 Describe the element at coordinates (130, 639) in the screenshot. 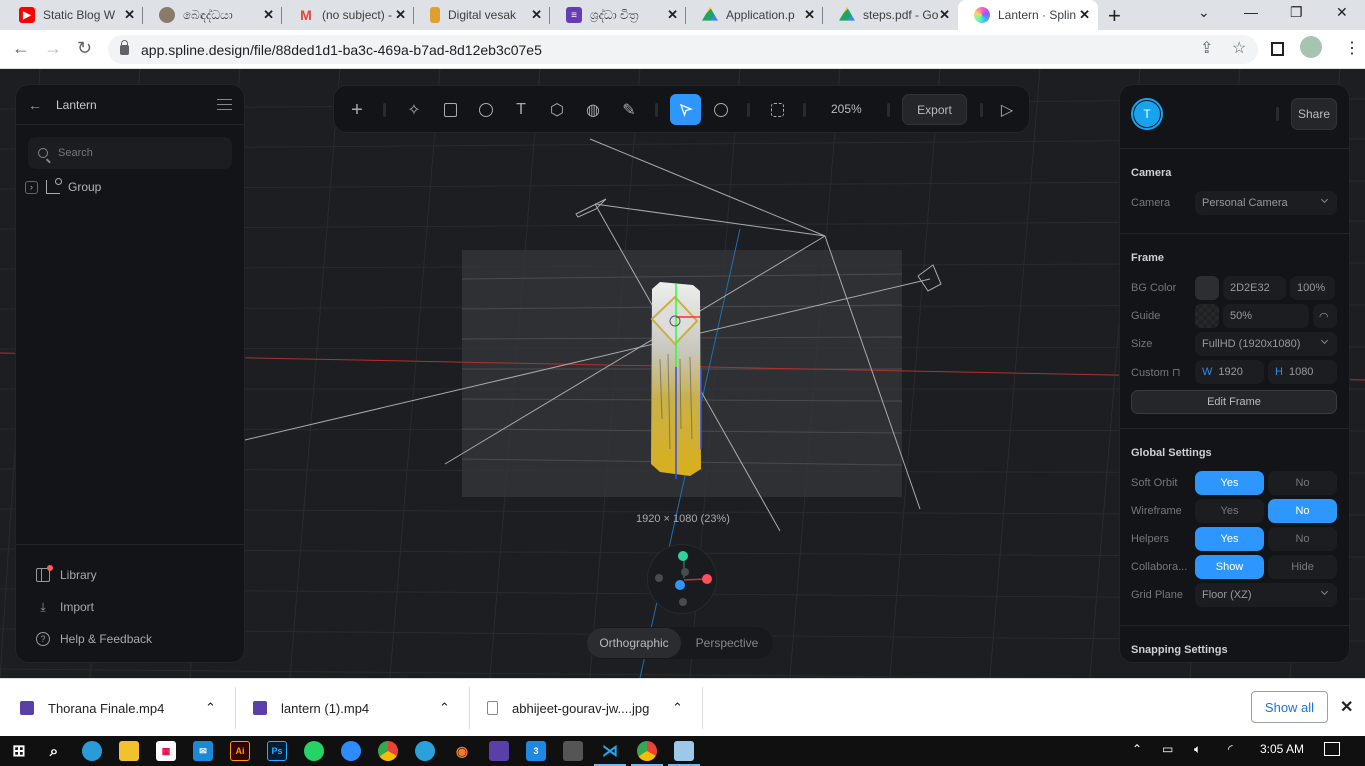

I see `help-feedback-link: ? Help & Feedback` at that location.